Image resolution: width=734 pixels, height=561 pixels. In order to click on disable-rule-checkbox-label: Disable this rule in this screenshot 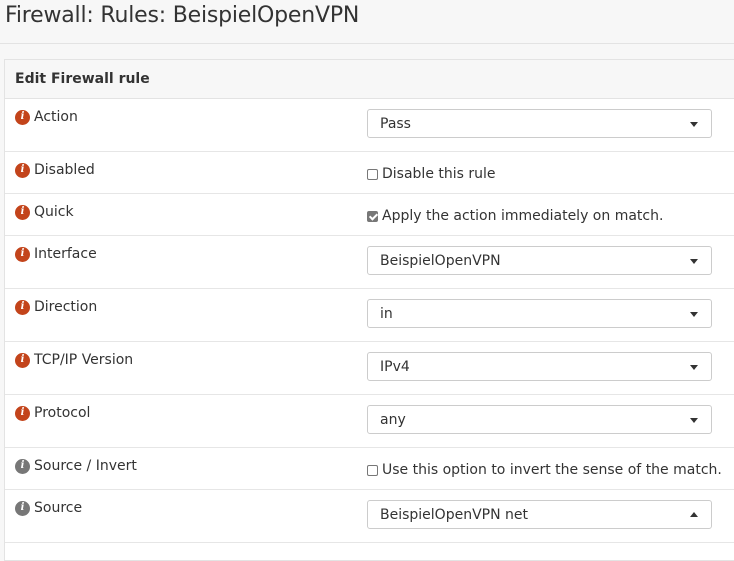, I will do `click(439, 174)`.